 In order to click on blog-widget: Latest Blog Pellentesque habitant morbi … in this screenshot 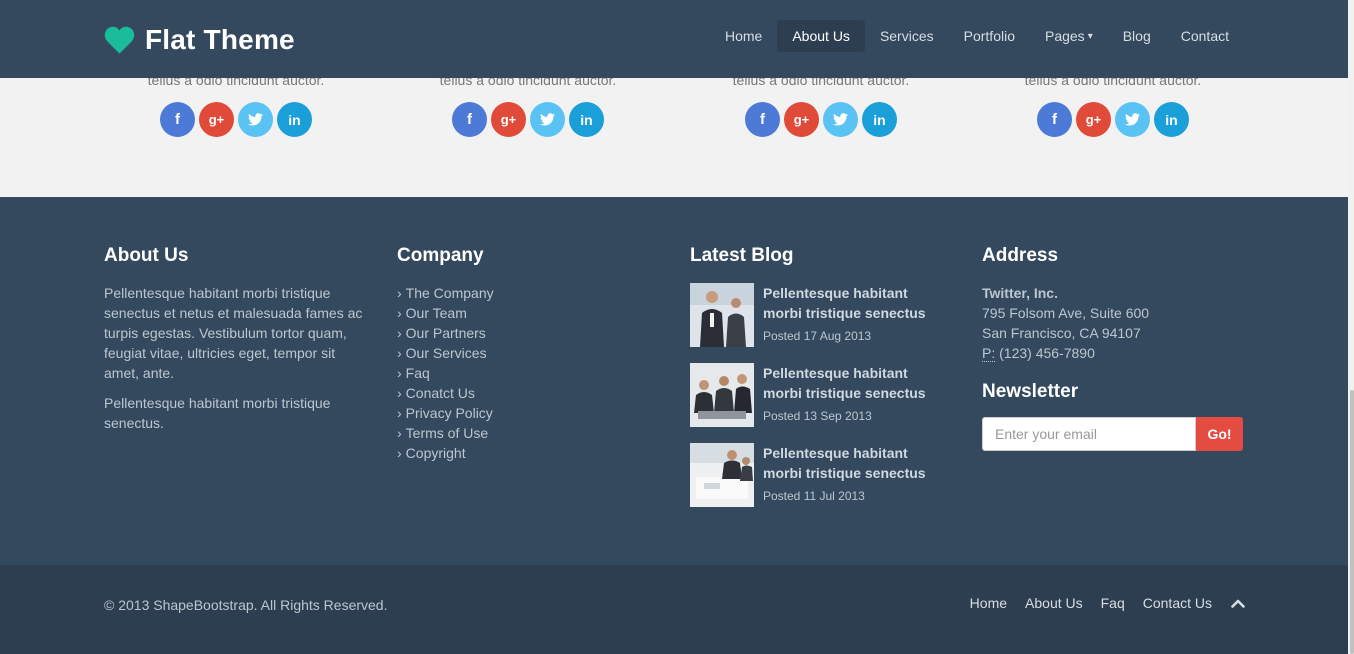, I will do `click(821, 384)`.